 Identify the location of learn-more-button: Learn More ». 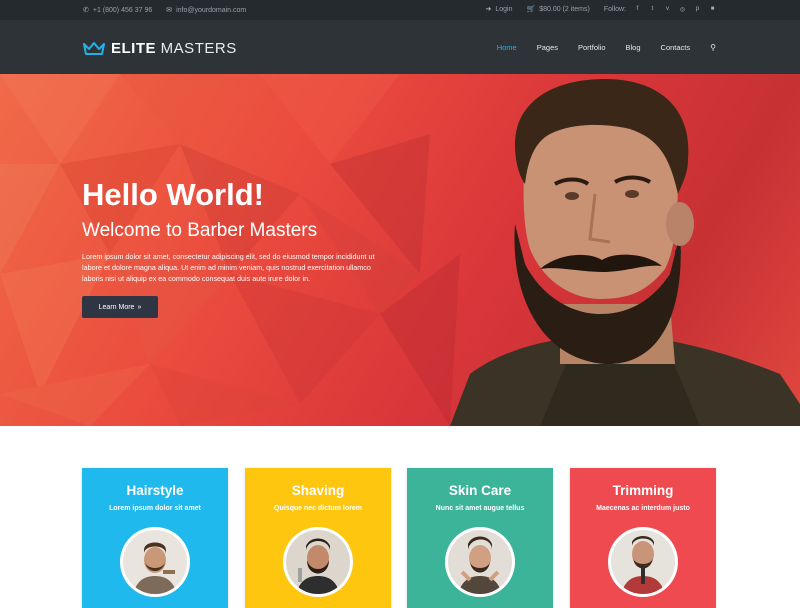
(120, 307).